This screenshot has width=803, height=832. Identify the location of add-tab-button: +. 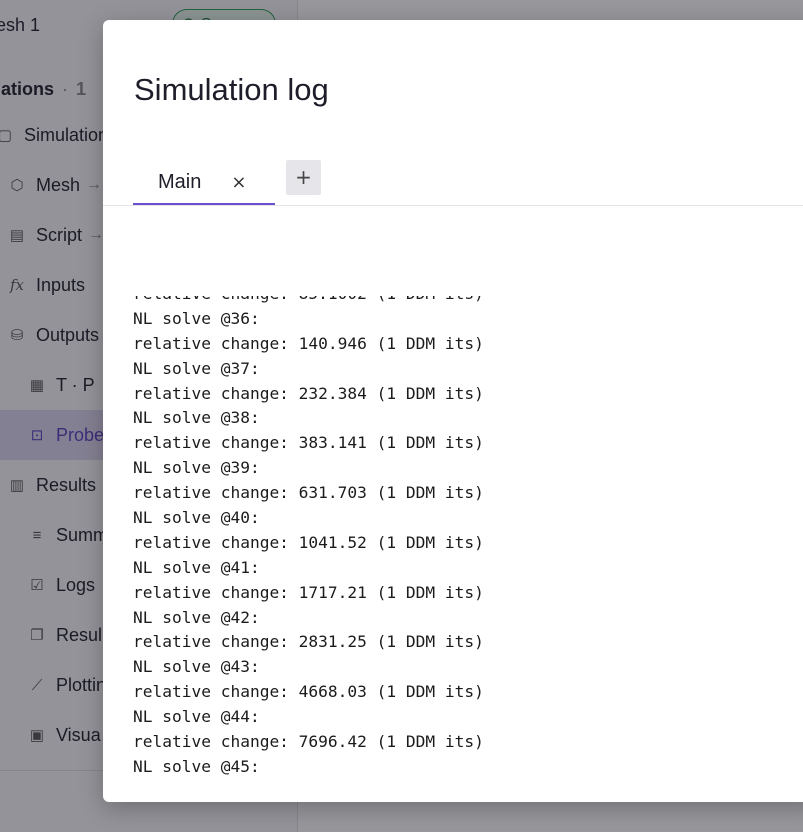
(303, 177).